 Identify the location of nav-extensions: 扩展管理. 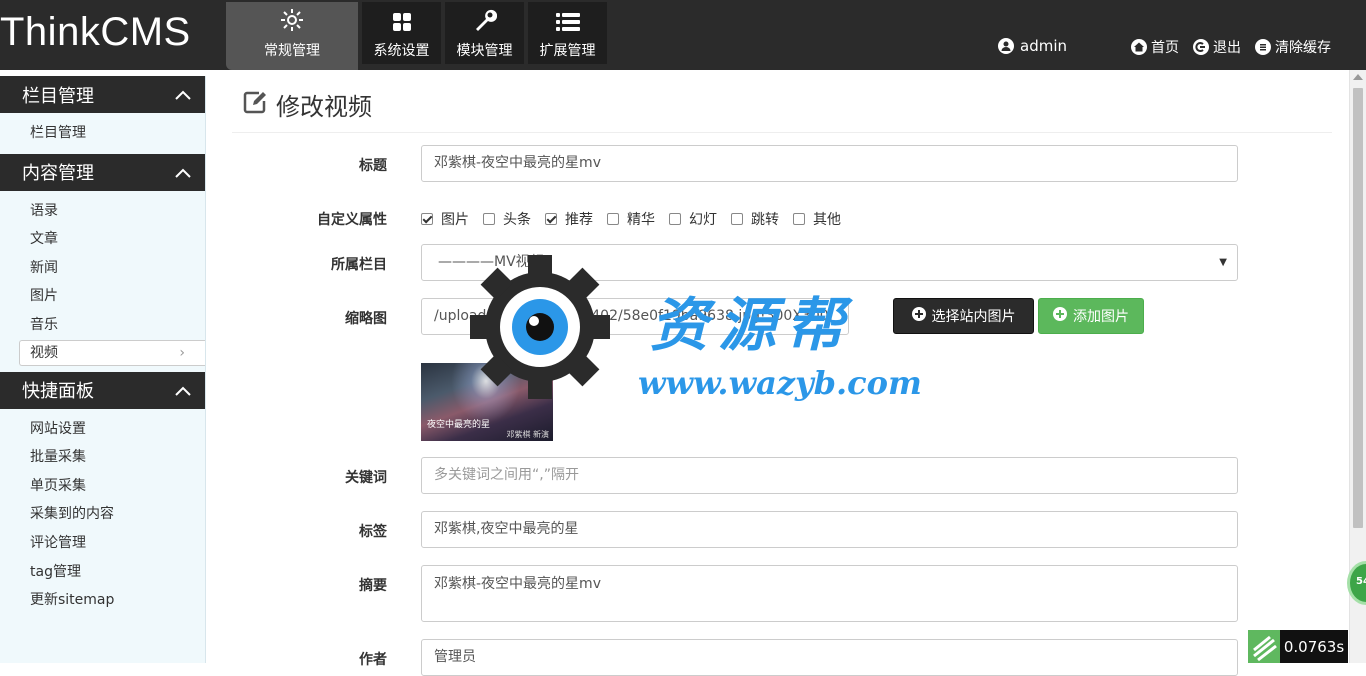
(567, 33).